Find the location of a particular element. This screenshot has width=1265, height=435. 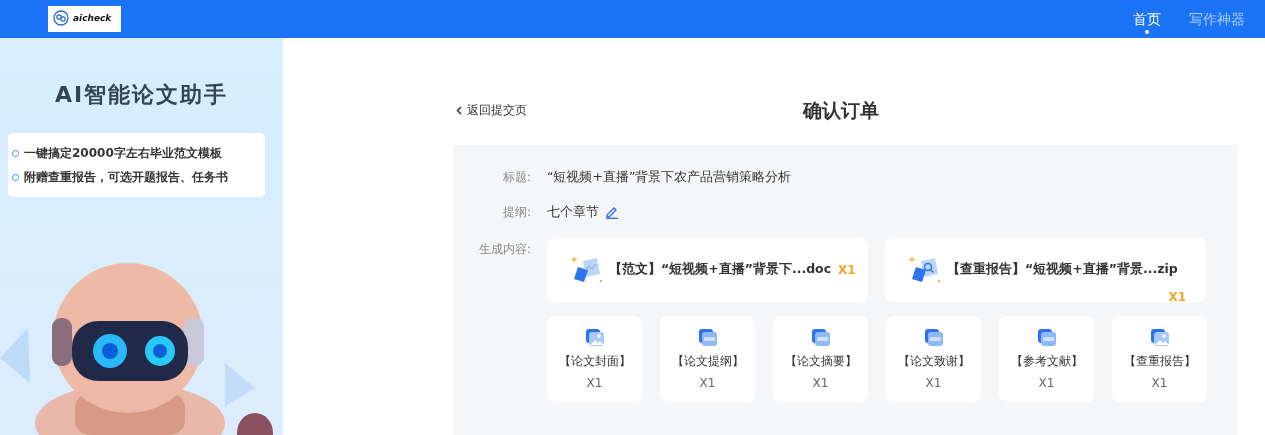

item-name: 【论文致谢】 is located at coordinates (933, 361).